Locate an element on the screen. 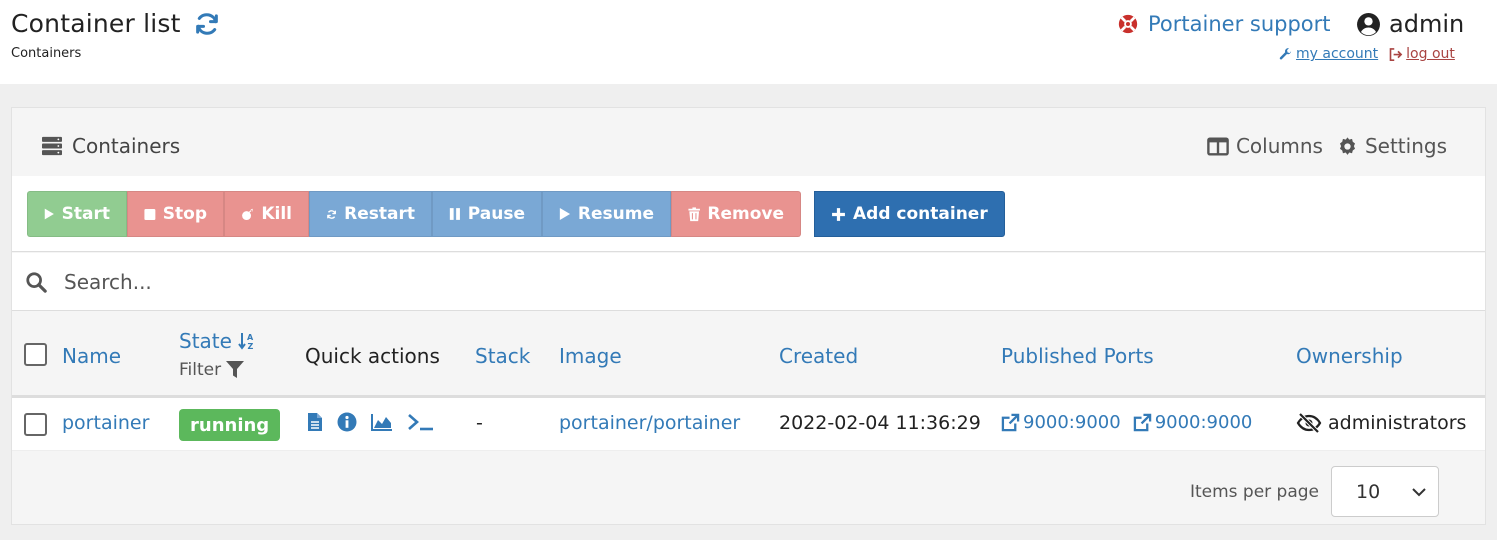  my-account-link: my account is located at coordinates (1328, 54).